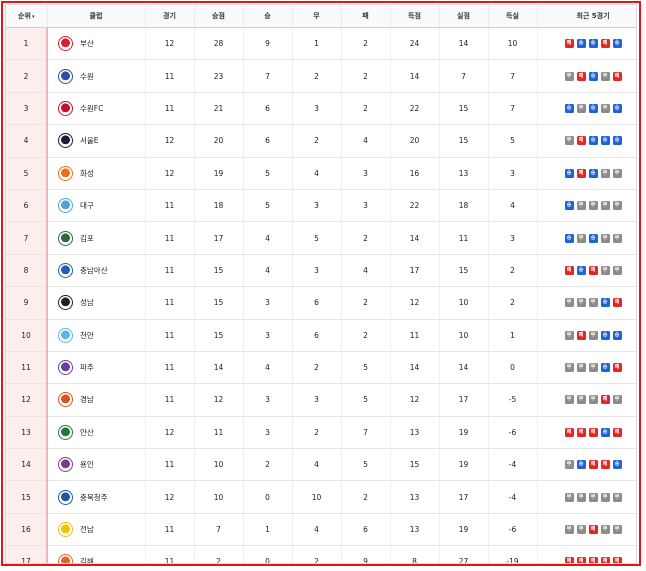 The width and height of the screenshot is (646, 571). I want to click on table-row: 13 안산 12 11 3 2 7 13 19 -6 패 패 패 승 패, so click(321, 433).